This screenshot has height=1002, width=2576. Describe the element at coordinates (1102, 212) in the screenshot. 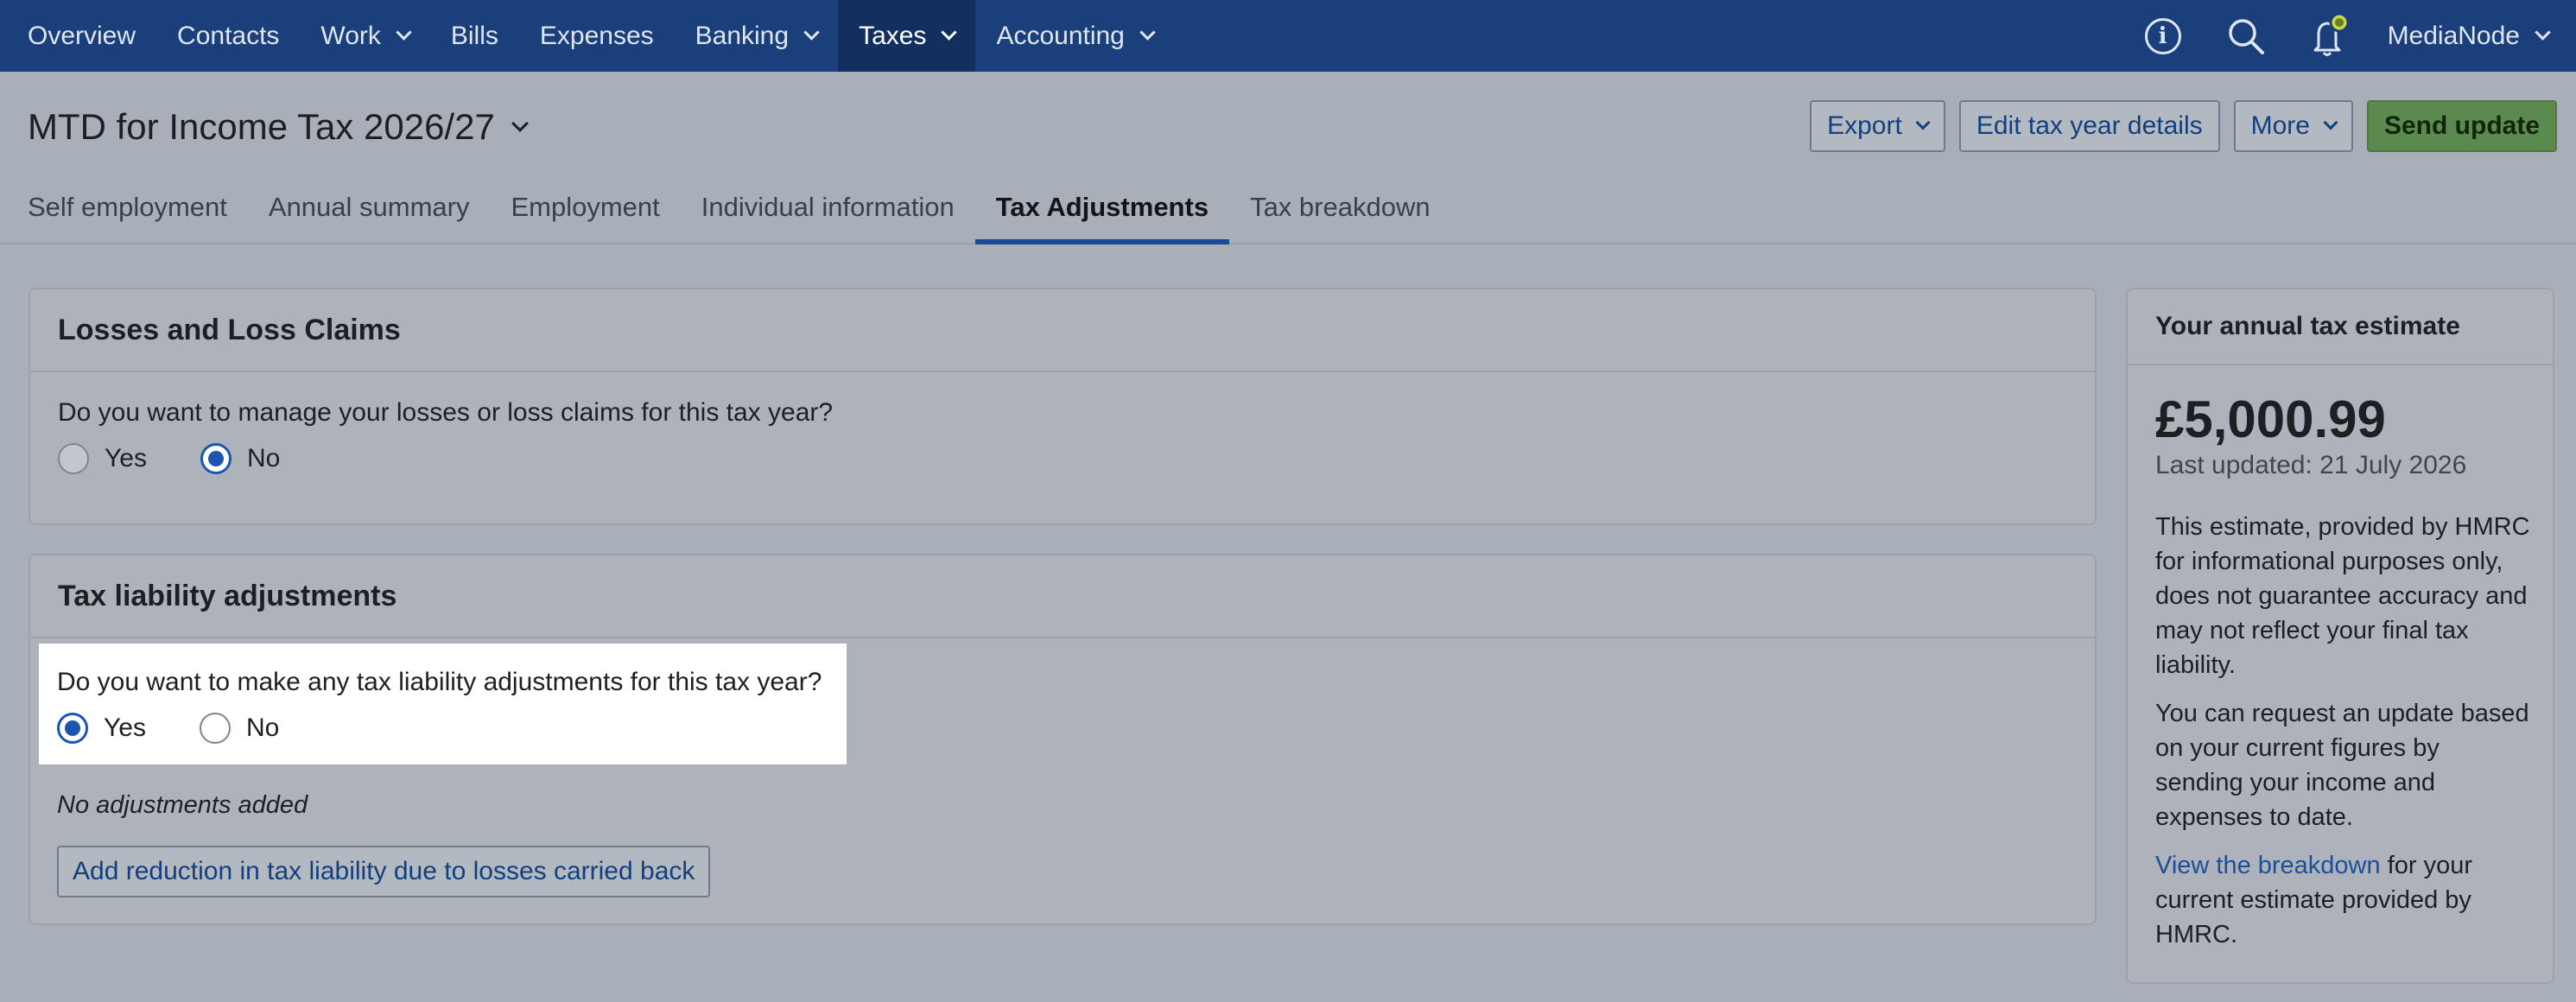

I see `tab-tax-adjustments: Tax Adjustments` at that location.